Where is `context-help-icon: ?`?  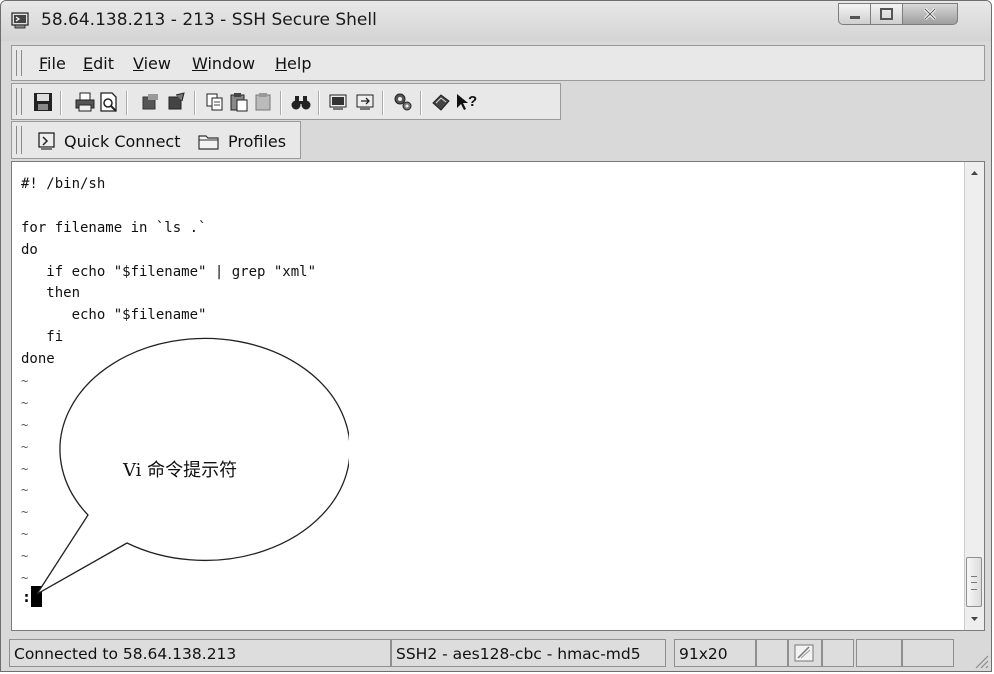 context-help-icon: ? is located at coordinates (465, 102).